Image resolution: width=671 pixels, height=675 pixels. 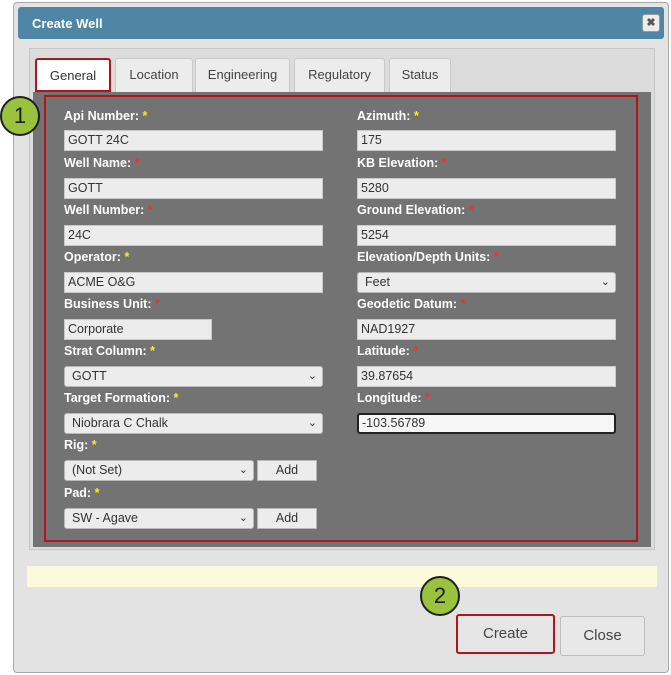 I want to click on close-button: Close, so click(x=602, y=636).